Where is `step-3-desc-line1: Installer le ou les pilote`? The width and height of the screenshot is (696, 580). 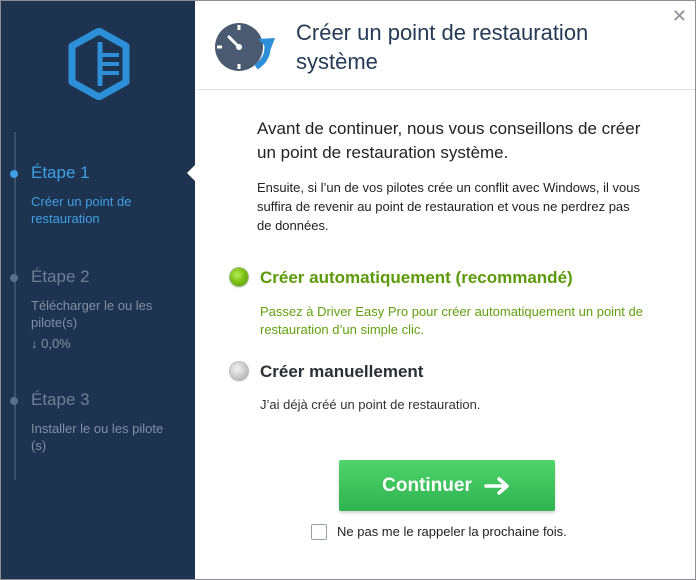 step-3-desc-line1: Installer le ou les pilote is located at coordinates (97, 428).